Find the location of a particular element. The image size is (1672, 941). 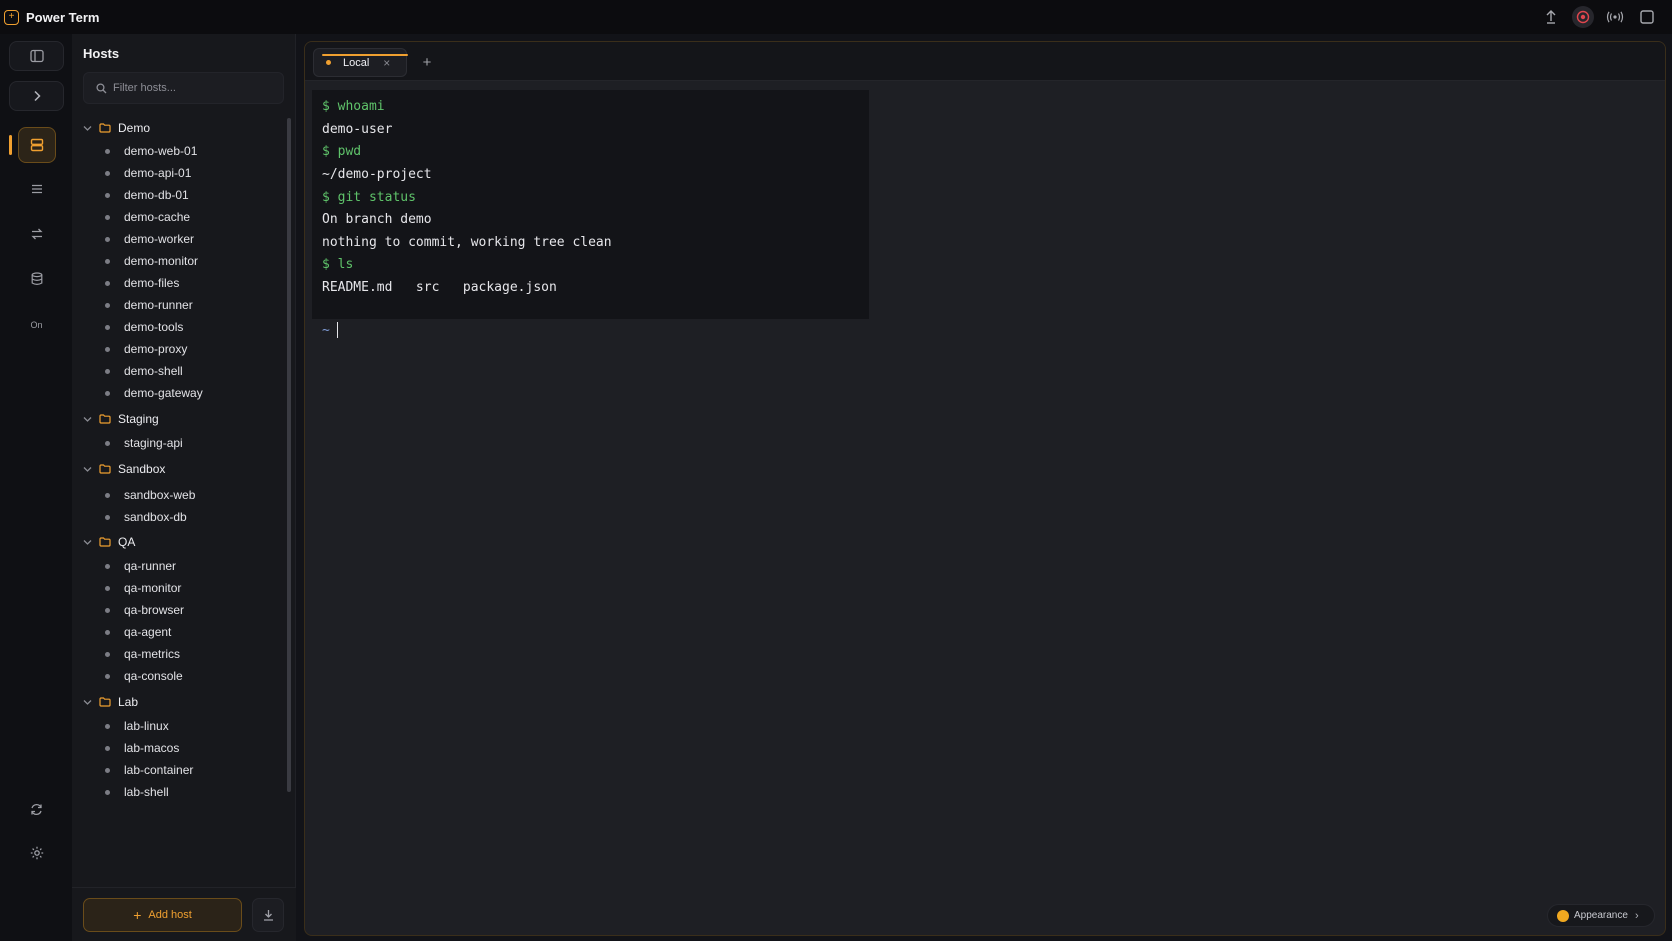

host-name: lab-linux is located at coordinates (146, 726).